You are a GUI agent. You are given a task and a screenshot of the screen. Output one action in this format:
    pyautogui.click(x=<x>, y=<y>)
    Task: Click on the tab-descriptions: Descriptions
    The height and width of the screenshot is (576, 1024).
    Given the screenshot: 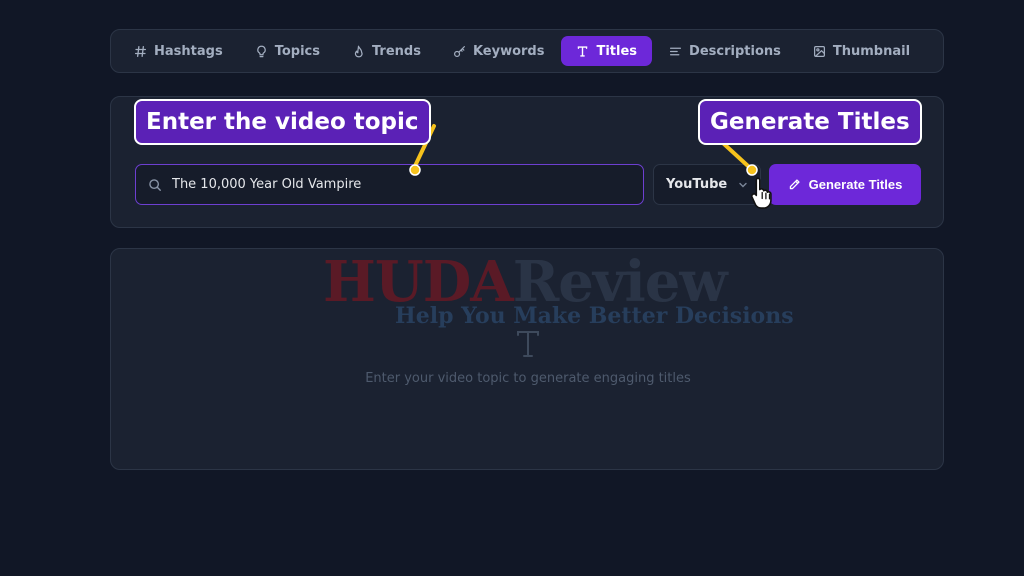 What is the action you would take?
    pyautogui.click(x=725, y=51)
    